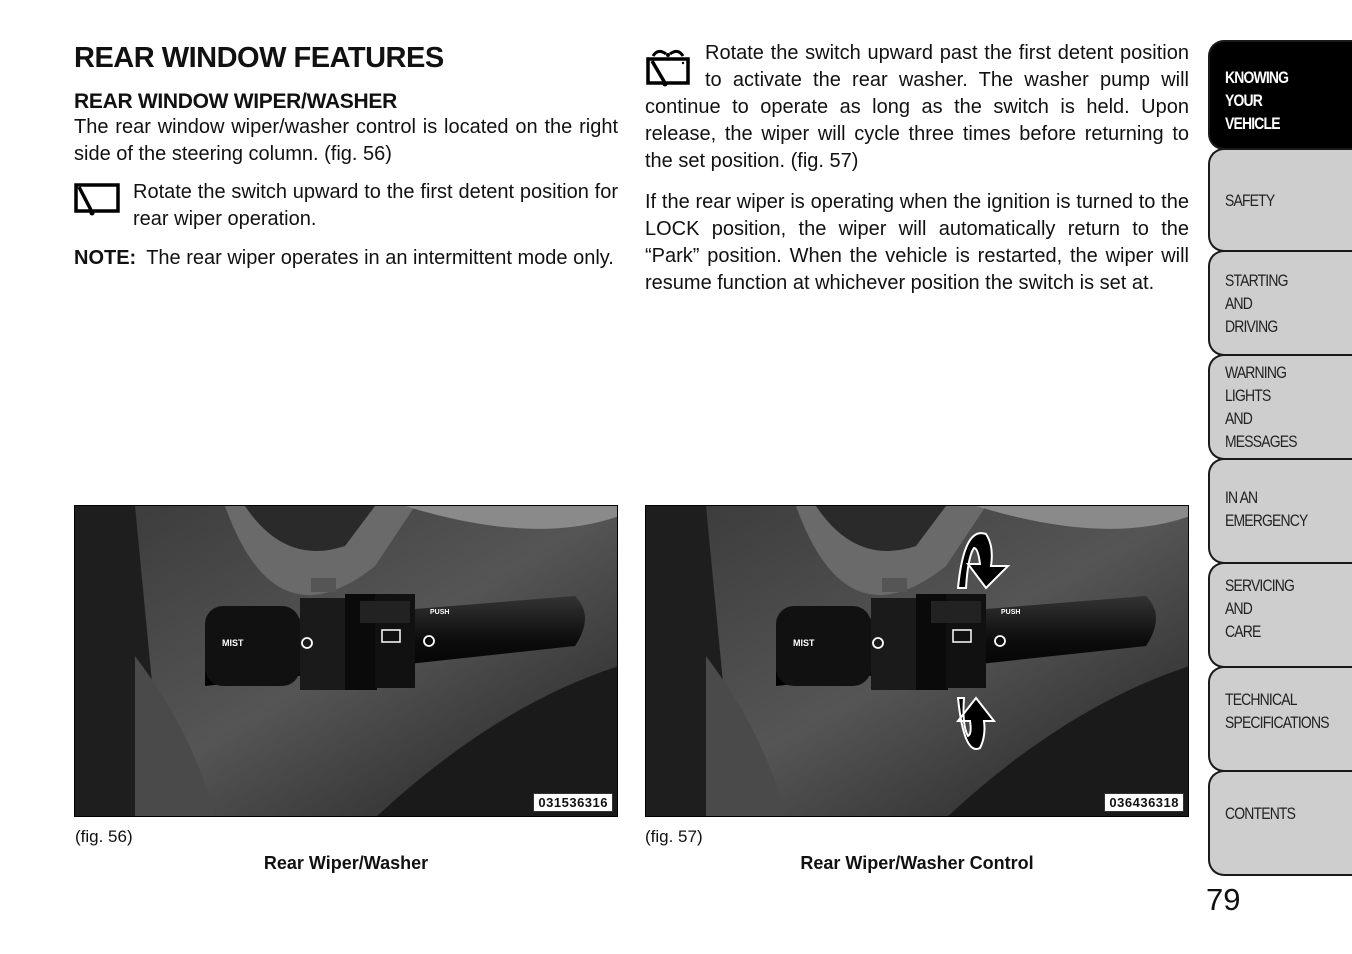 The image size is (1352, 954). I want to click on section-title: REAR WINDOW FEATURES, so click(259, 58).